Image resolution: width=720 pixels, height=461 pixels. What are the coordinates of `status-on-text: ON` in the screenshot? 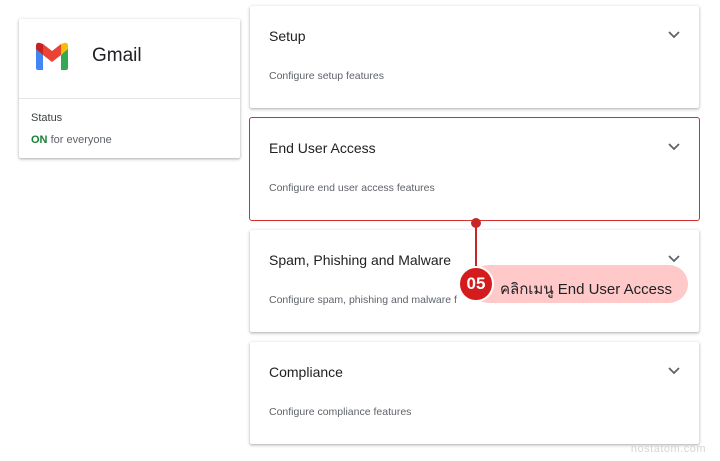 It's located at (39, 140).